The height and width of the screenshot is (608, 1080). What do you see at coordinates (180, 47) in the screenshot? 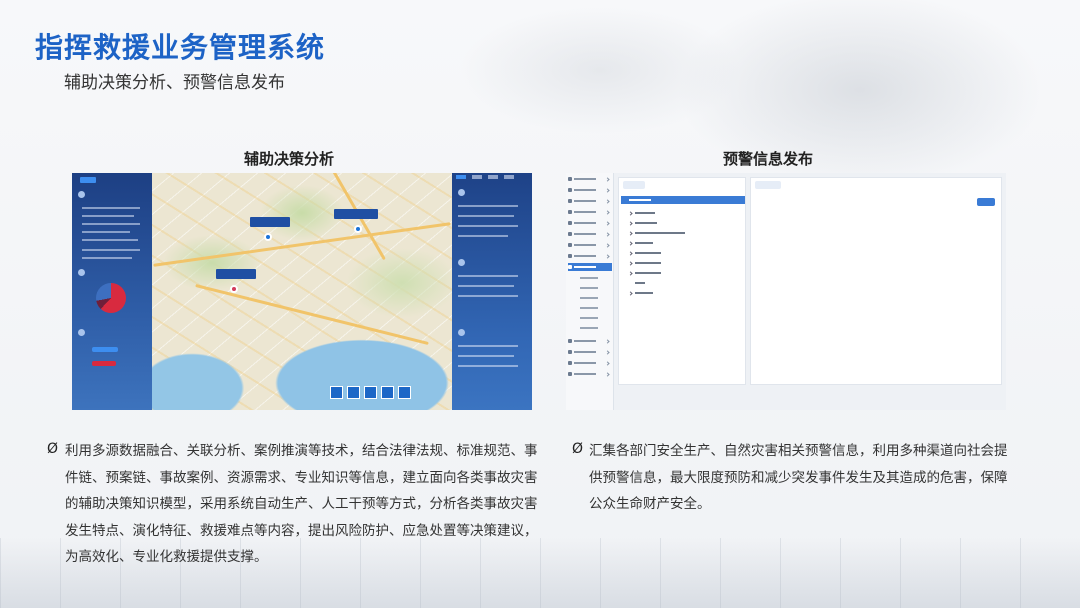
I see `page-title: 指挥救援业务管理系统` at bounding box center [180, 47].